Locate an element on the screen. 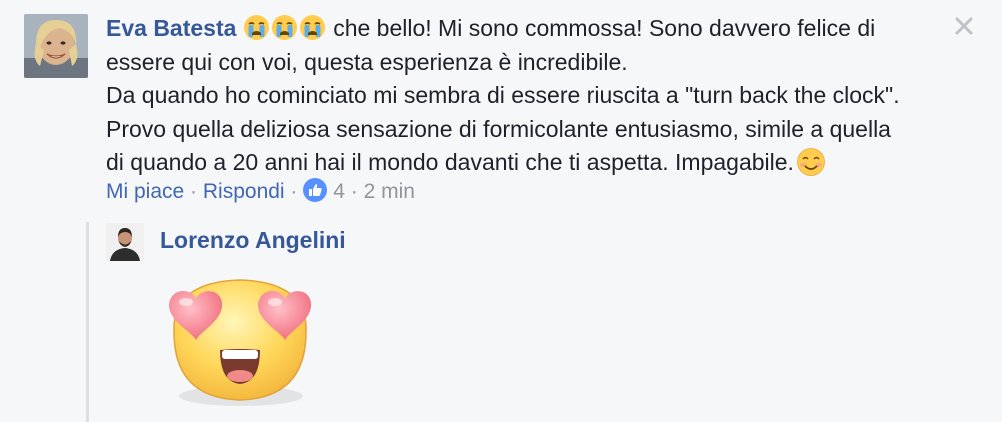  comment-author-link: Eva Batesta is located at coordinates (171, 28).